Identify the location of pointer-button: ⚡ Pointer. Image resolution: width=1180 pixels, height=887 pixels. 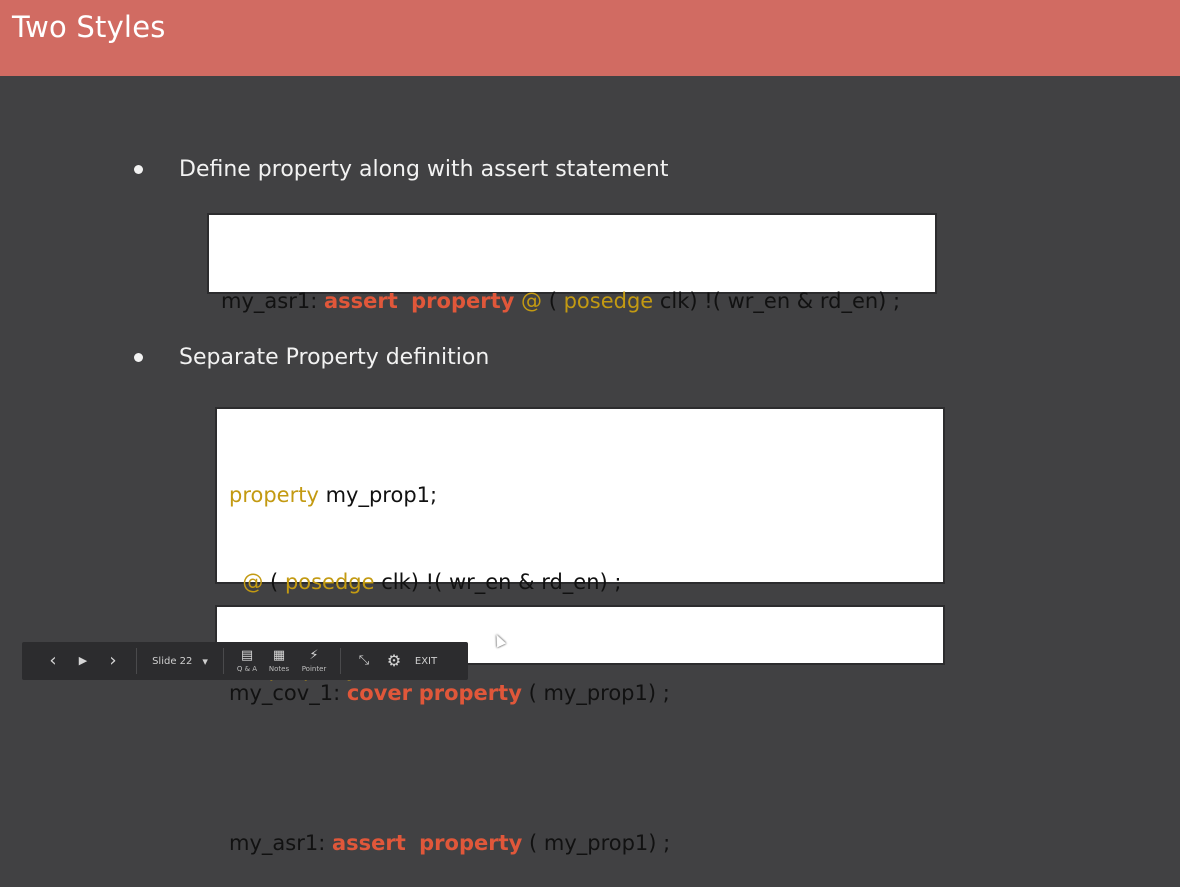
(314, 661).